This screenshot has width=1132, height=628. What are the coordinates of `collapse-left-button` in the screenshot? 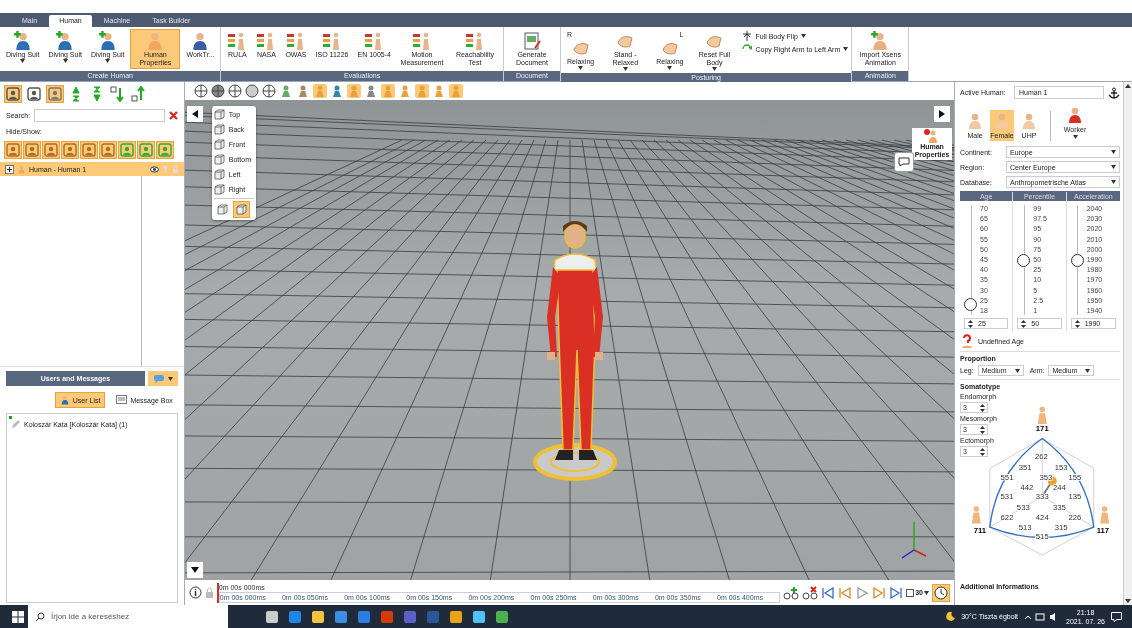 It's located at (194, 114).